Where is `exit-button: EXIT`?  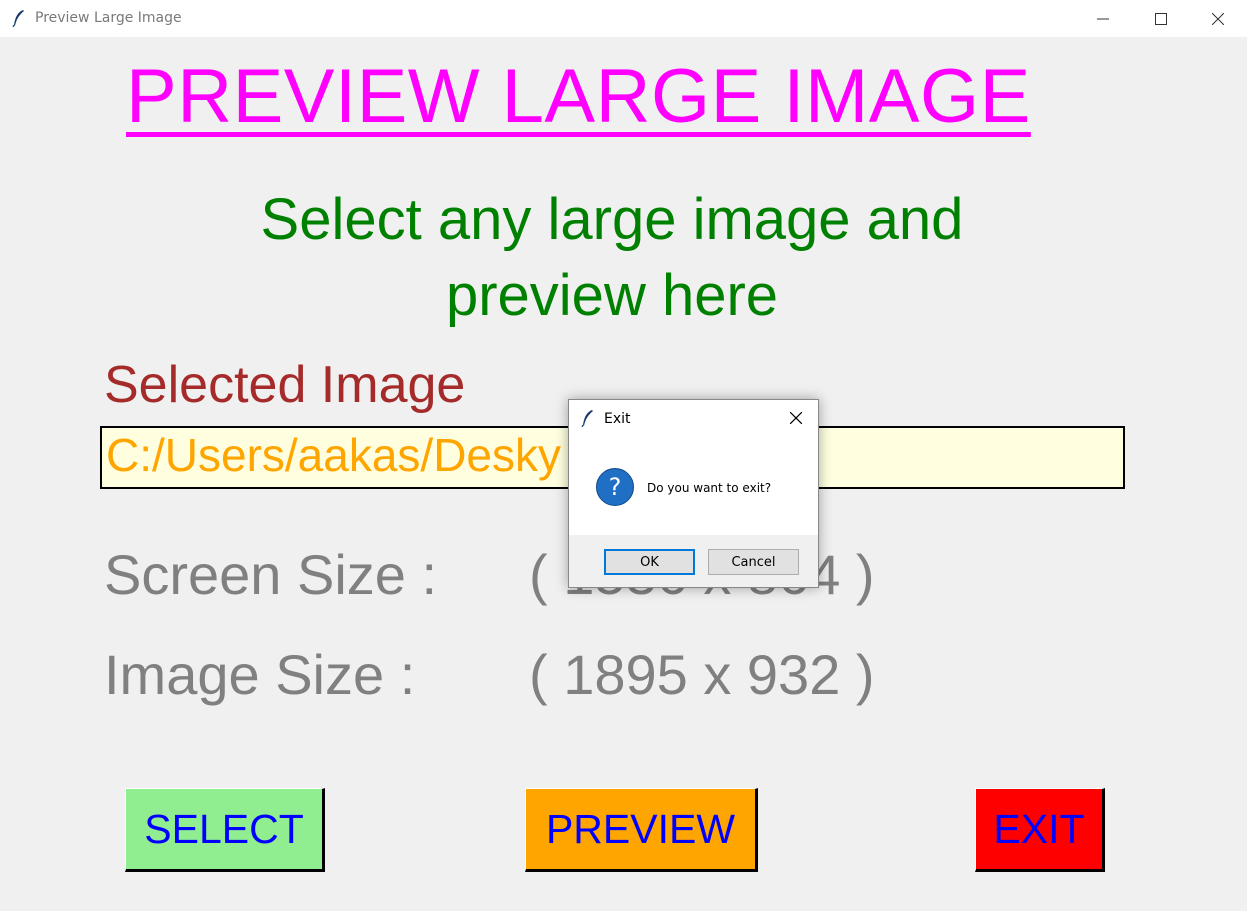
exit-button: EXIT is located at coordinates (1040, 830).